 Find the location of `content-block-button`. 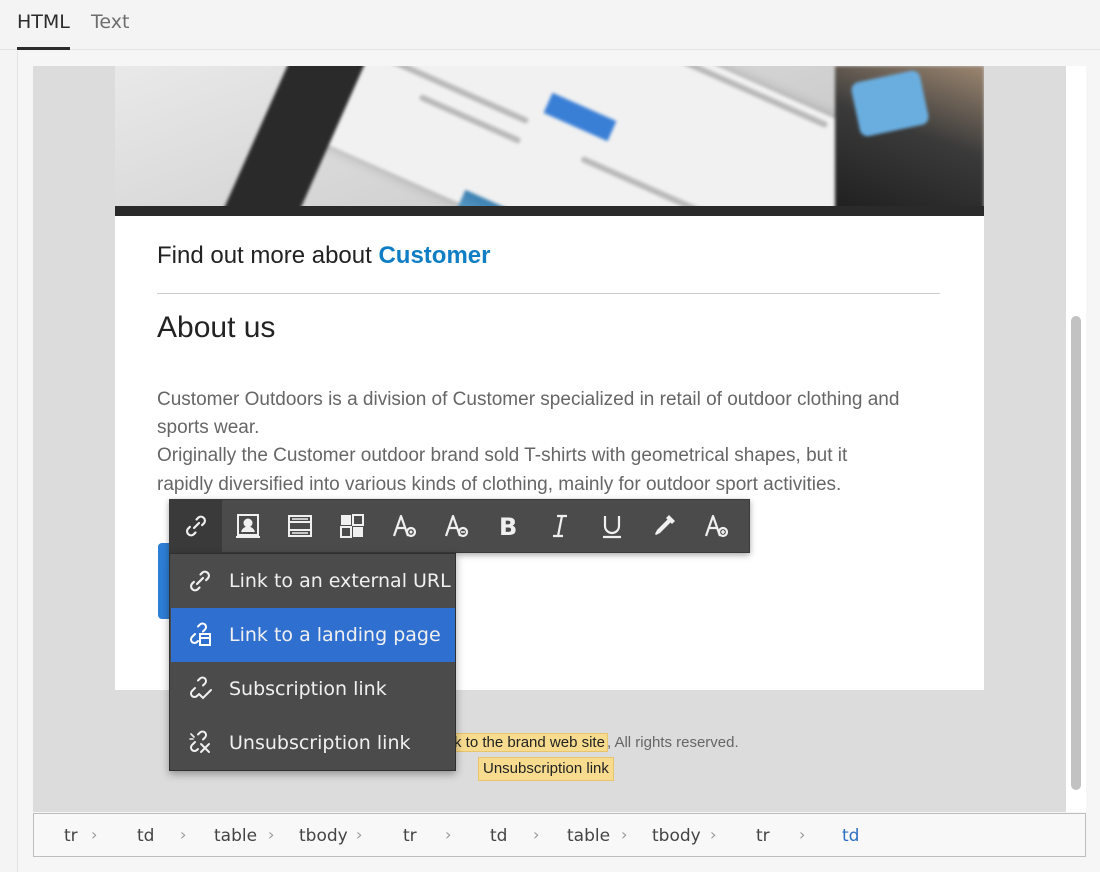

content-block-button is located at coordinates (300, 526).